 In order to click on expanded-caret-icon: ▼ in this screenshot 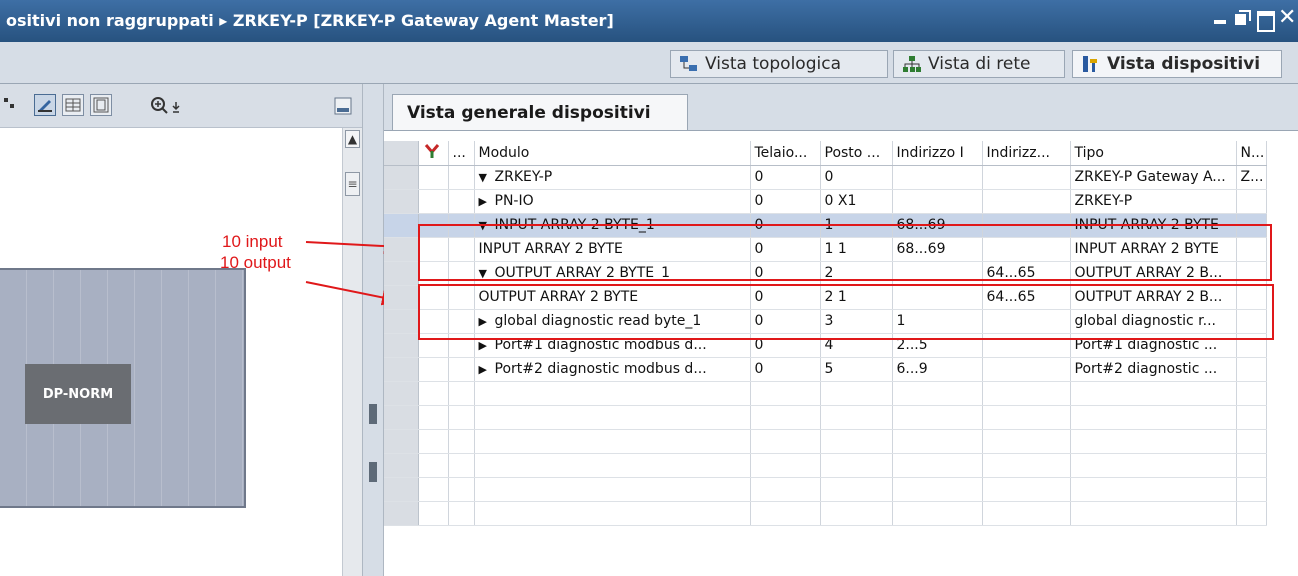, I will do `click(487, 177)`.